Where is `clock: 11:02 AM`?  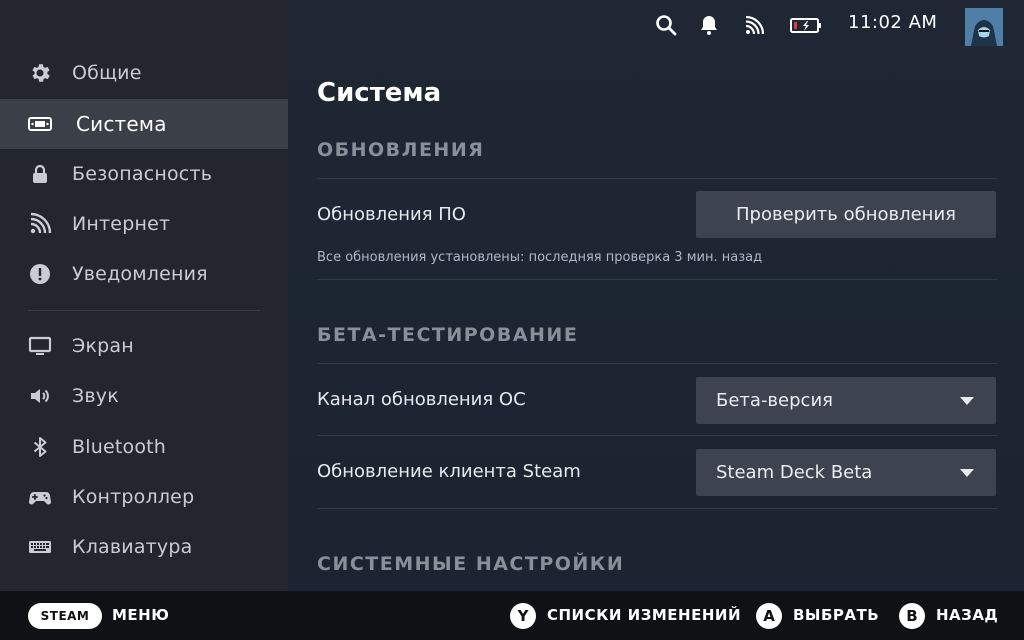 clock: 11:02 AM is located at coordinates (893, 22).